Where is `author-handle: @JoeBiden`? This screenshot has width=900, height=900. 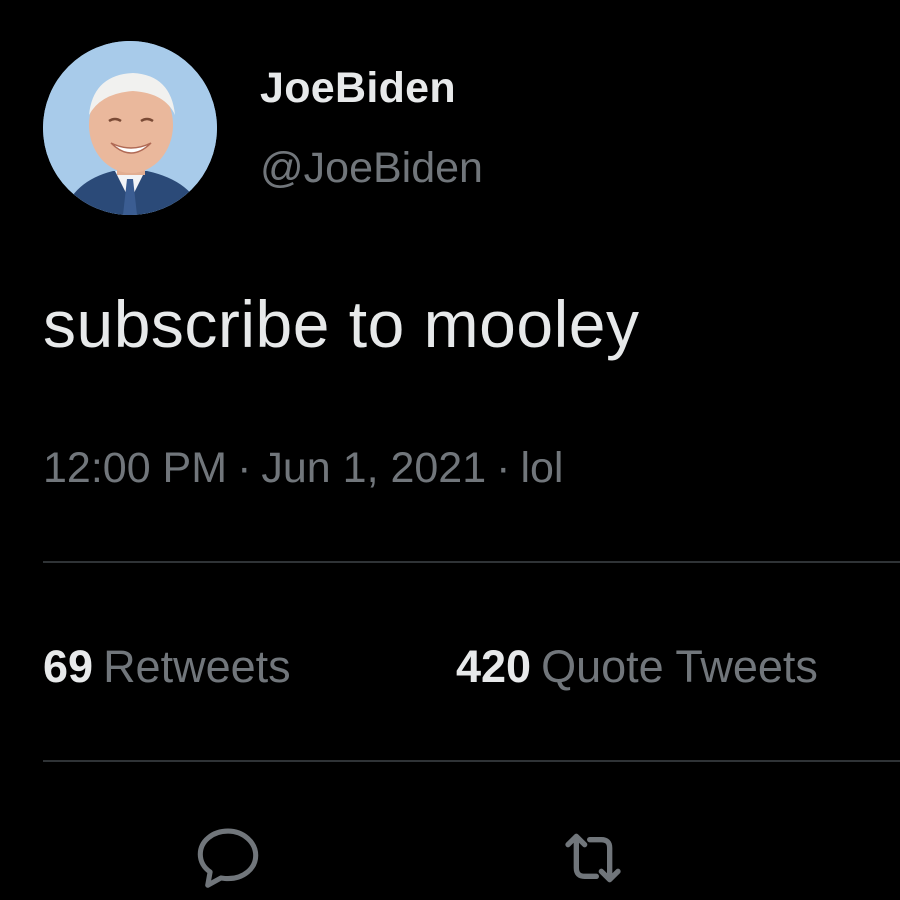
author-handle: @JoeBiden is located at coordinates (371, 168).